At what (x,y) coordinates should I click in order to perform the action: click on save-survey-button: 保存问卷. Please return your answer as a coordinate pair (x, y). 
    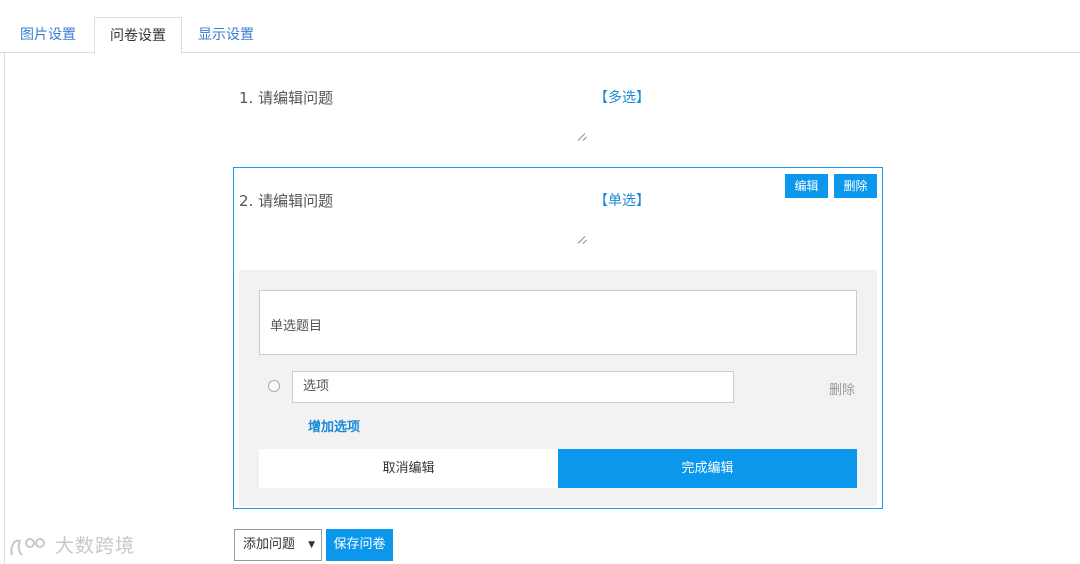
    Looking at the image, I should click on (359, 545).